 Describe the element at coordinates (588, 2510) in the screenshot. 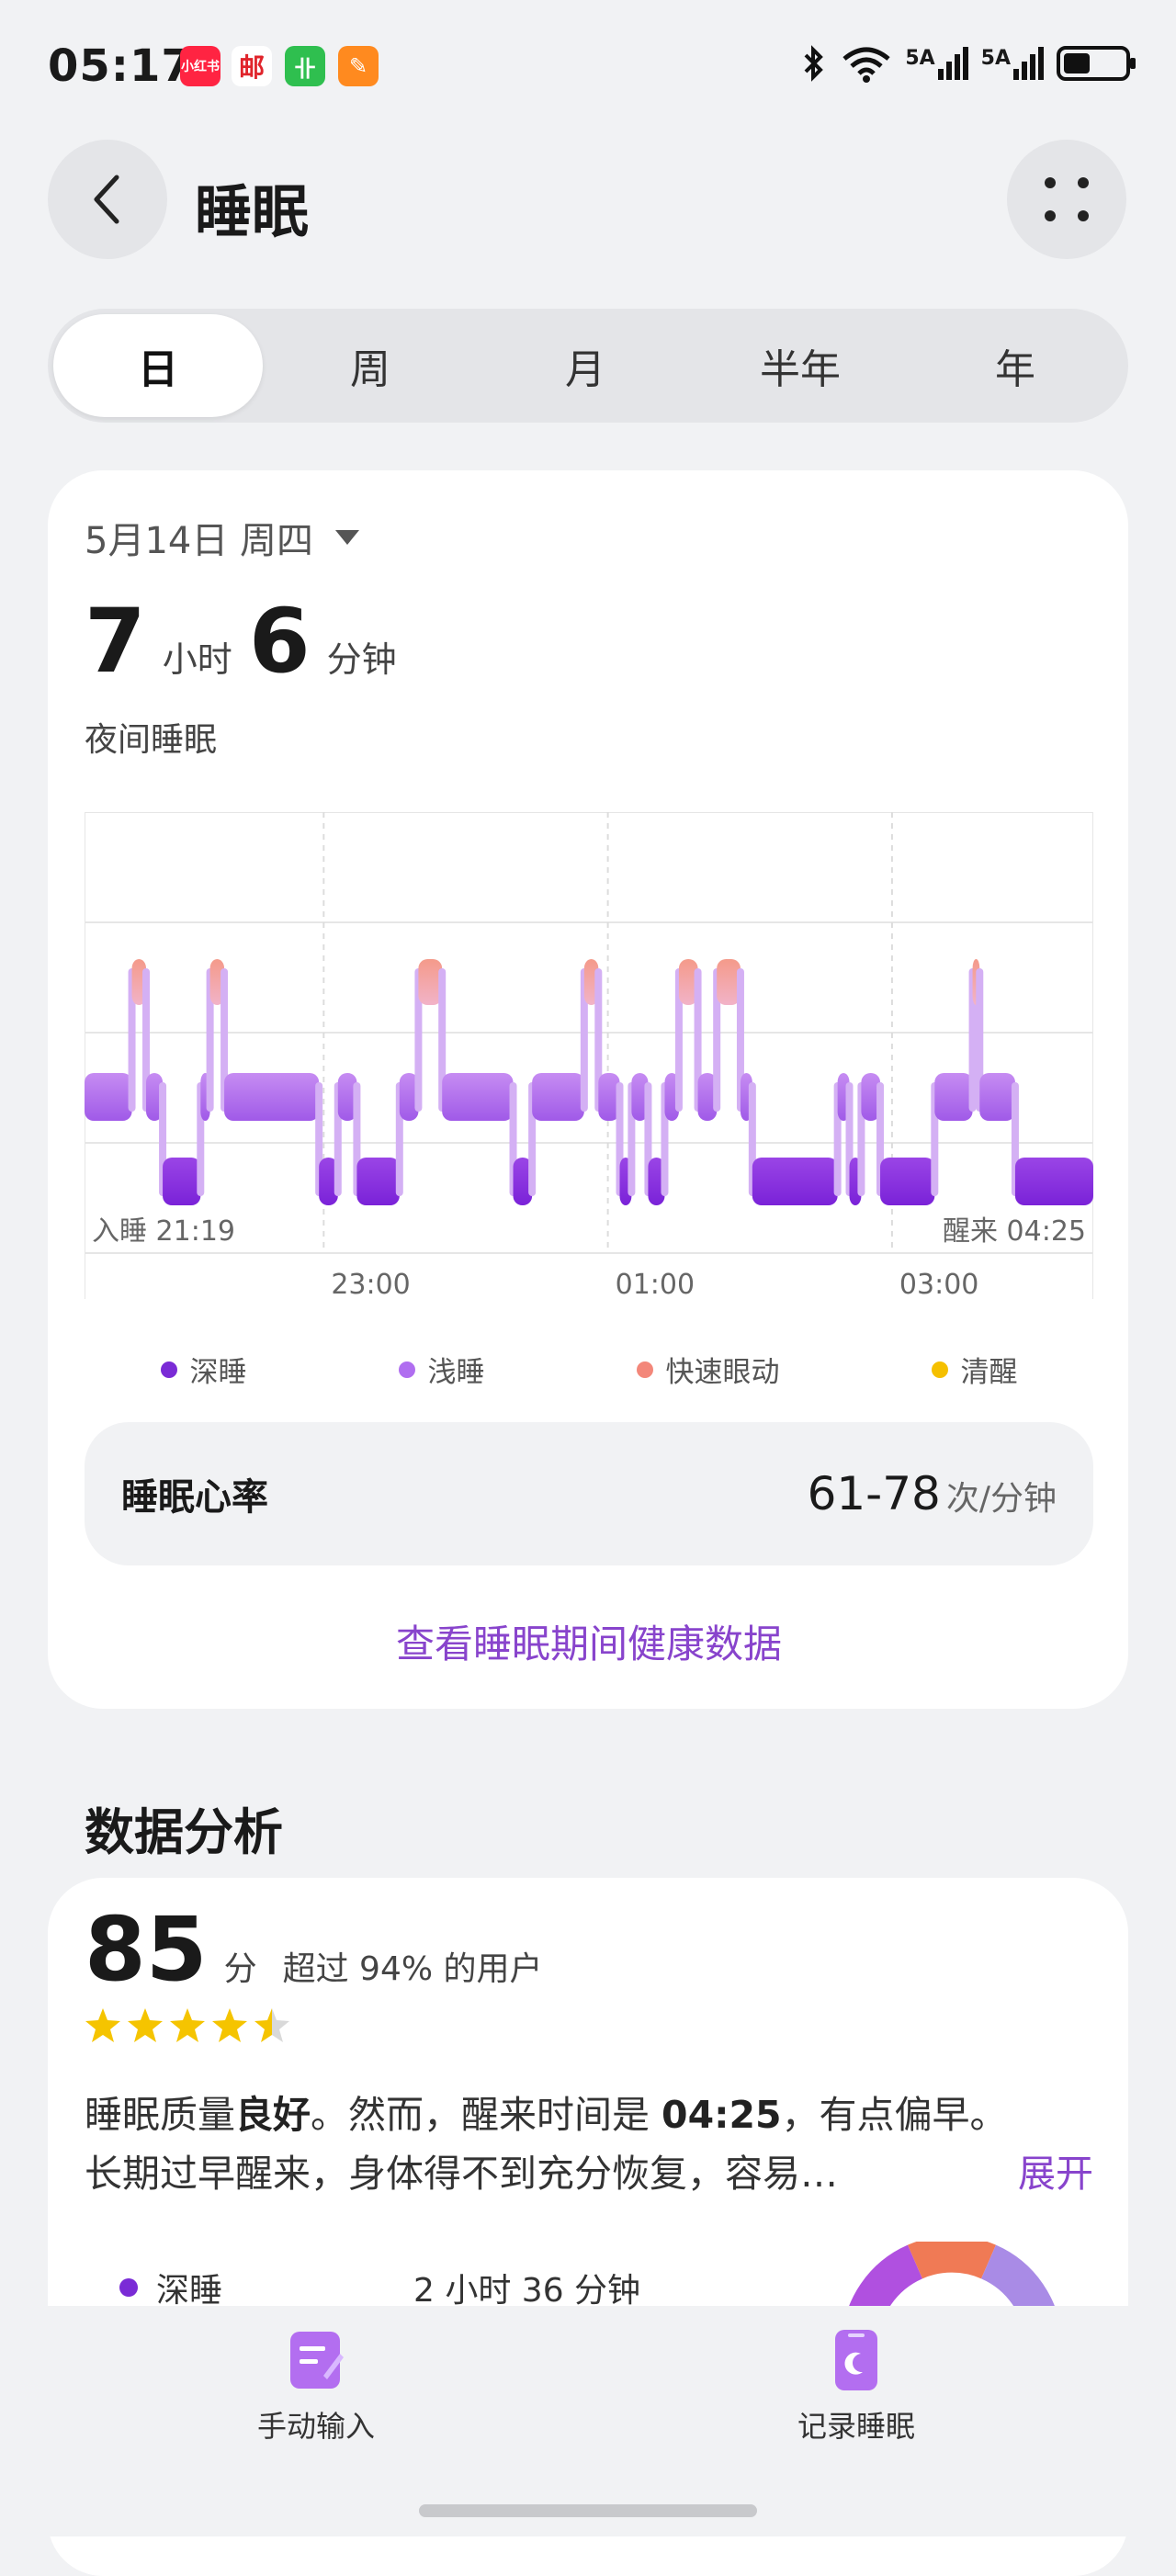

I see `home-indicator` at that location.